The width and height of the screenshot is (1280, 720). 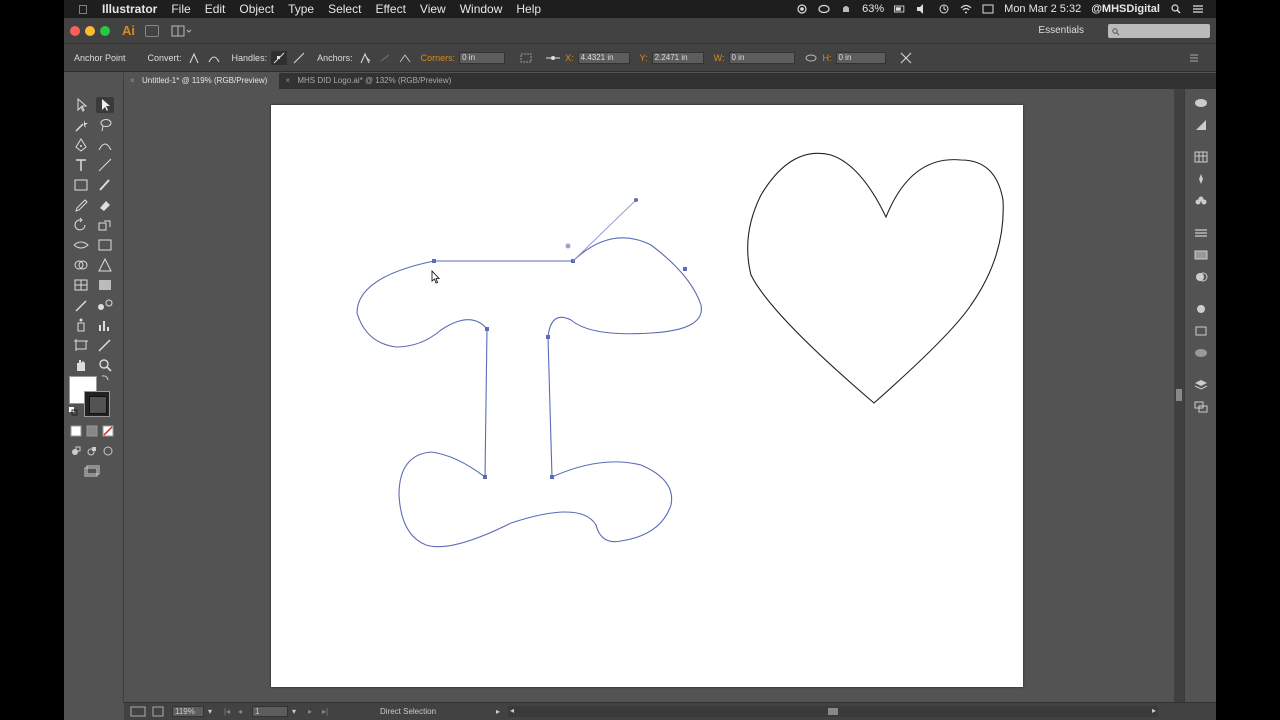 What do you see at coordinates (152, 30) in the screenshot?
I see `bridge-button` at bounding box center [152, 30].